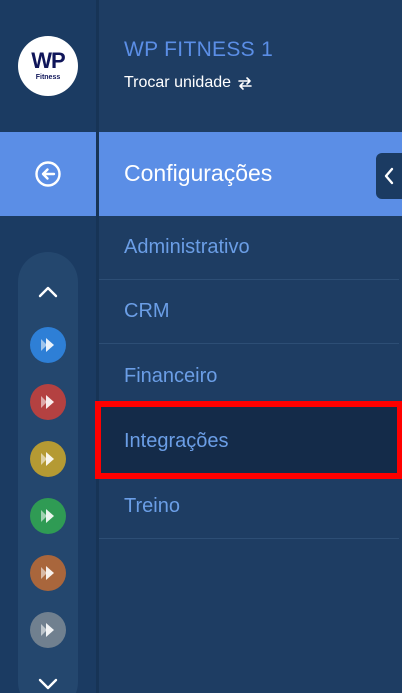 This screenshot has width=402, height=693. I want to click on menu-item-financeiro: Financeiro, so click(249, 377).